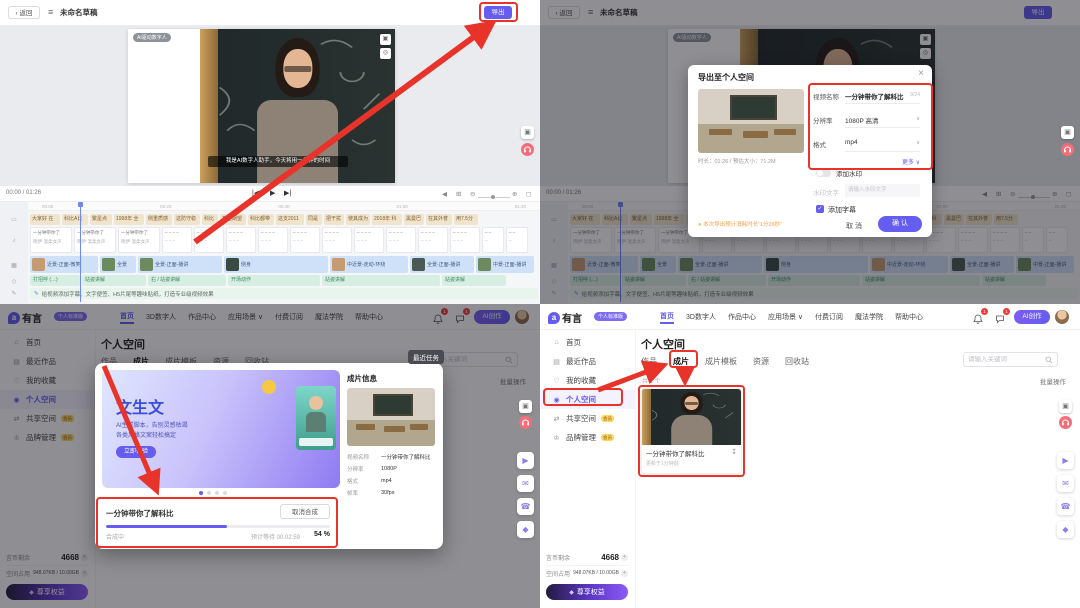 Image resolution: width=1080 pixels, height=608 pixels. What do you see at coordinates (50, 12) in the screenshot?
I see `menu-icon: ≡` at bounding box center [50, 12].